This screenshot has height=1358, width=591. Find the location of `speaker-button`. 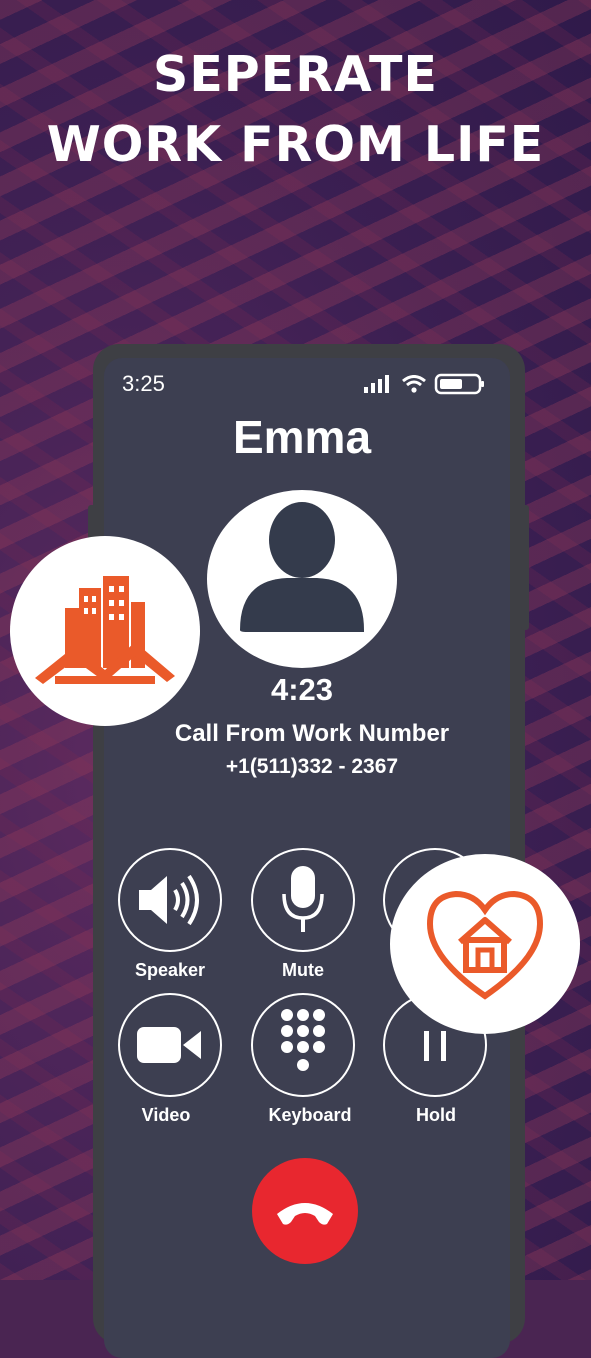

speaker-button is located at coordinates (170, 900).